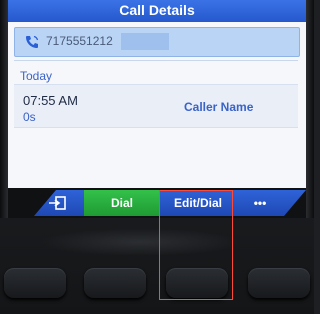 This screenshot has width=320, height=314. I want to click on phone-icon, so click(32, 41).